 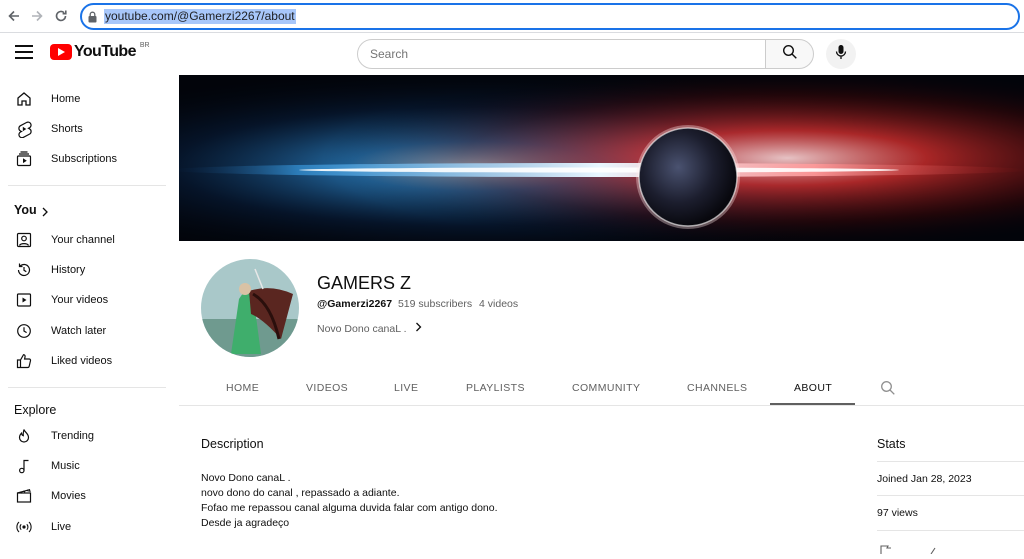 What do you see at coordinates (242, 388) in the screenshot?
I see `tab-home: HOME` at bounding box center [242, 388].